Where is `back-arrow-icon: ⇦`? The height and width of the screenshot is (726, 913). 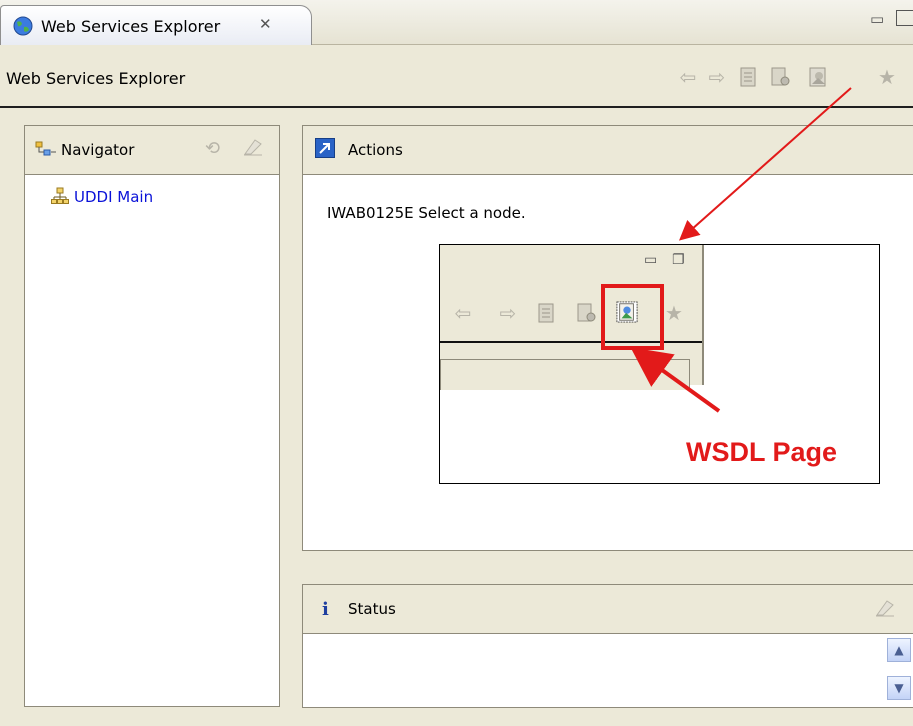 back-arrow-icon: ⇦ is located at coordinates (688, 77).